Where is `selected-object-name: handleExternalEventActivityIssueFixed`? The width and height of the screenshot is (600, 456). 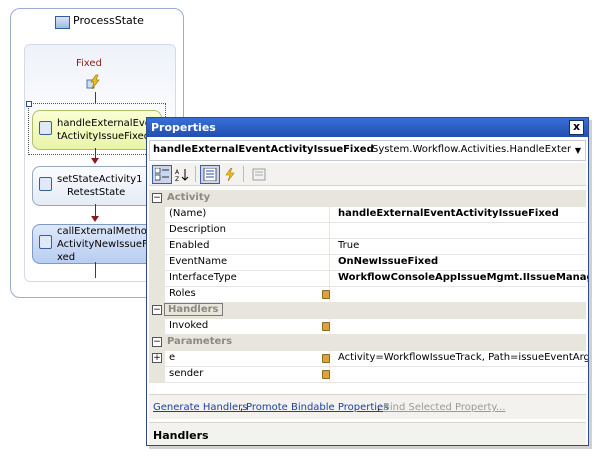
selected-object-name: handleExternalEventActivityIssueFixed is located at coordinates (263, 149).